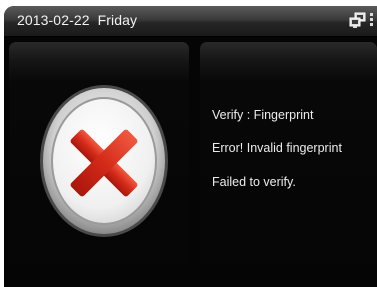 This screenshot has width=377, height=287. I want to click on verify-mode-text: Verify : Fingerprint, so click(263, 115).